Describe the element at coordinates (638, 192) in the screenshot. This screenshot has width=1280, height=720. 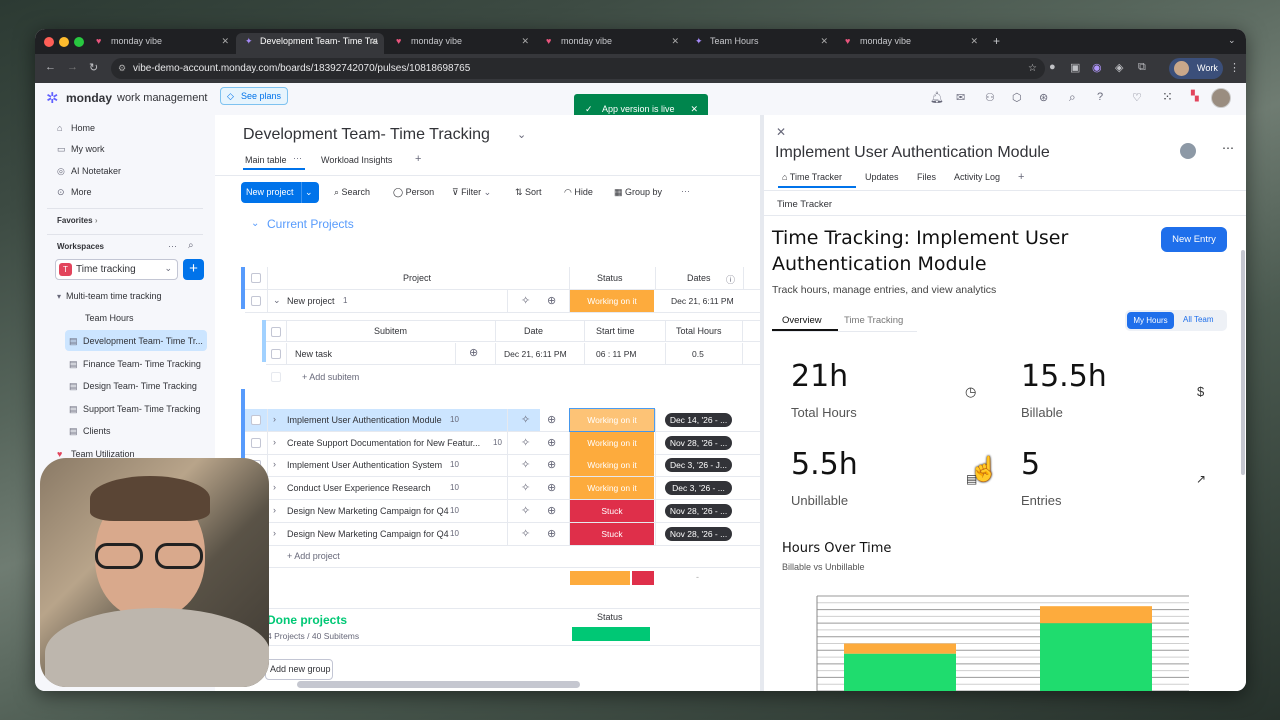
I see `group-by-button: ▦ Group by` at that location.